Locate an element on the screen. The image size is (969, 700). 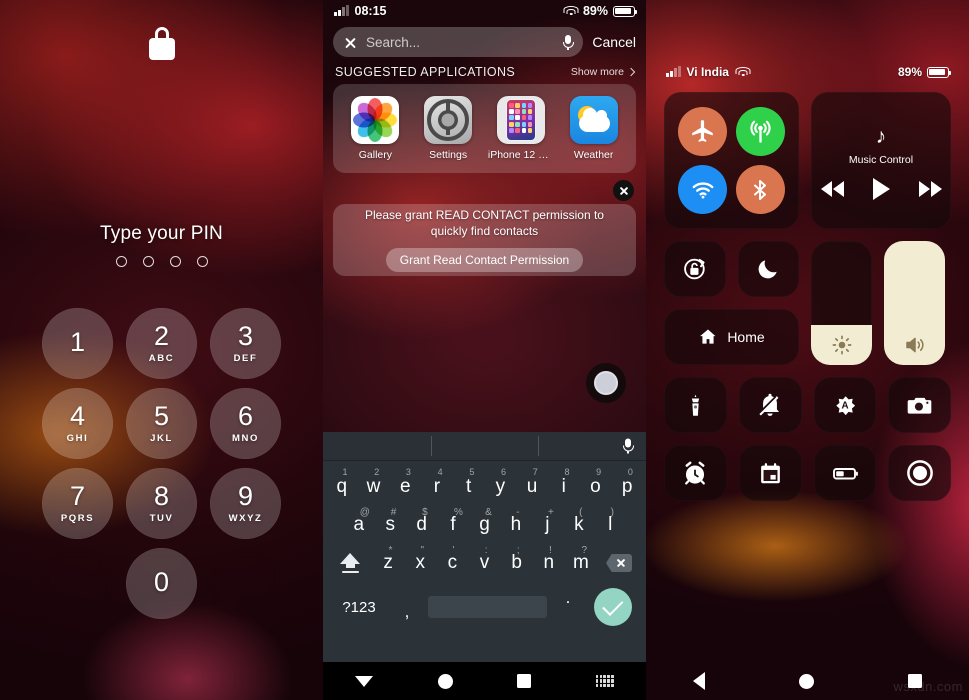
keypad-digit: 3 is located at coordinates (245, 336).